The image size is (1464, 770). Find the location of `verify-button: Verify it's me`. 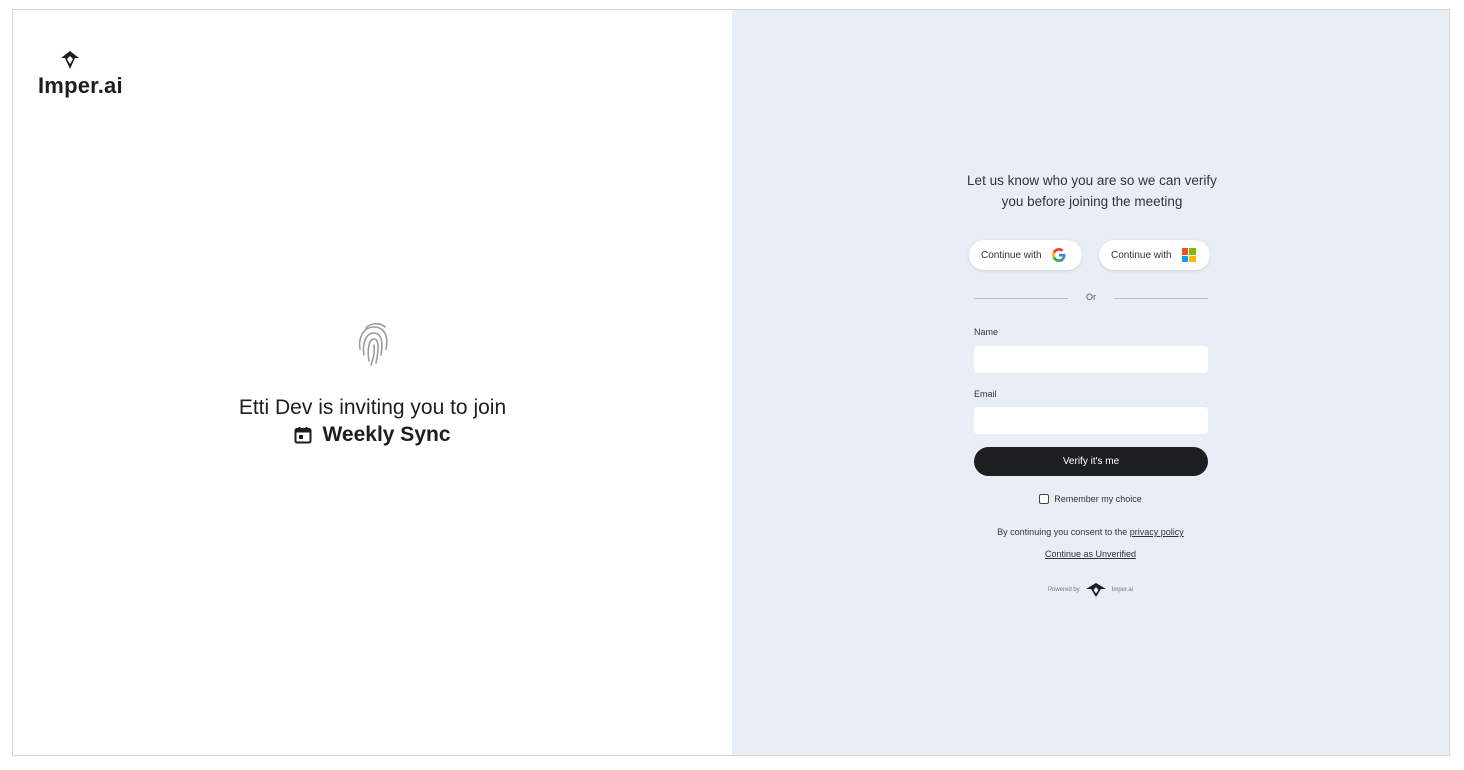

verify-button: Verify it's me is located at coordinates (1091, 461).